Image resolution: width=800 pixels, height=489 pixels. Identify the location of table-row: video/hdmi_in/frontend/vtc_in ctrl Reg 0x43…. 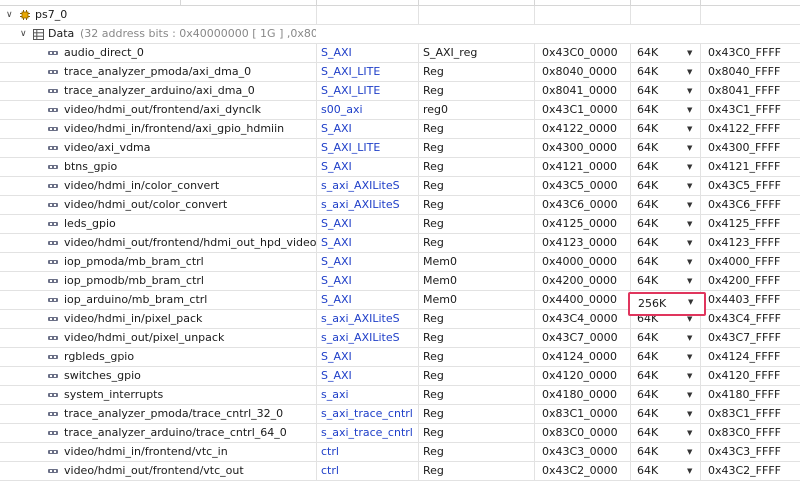
(400, 452).